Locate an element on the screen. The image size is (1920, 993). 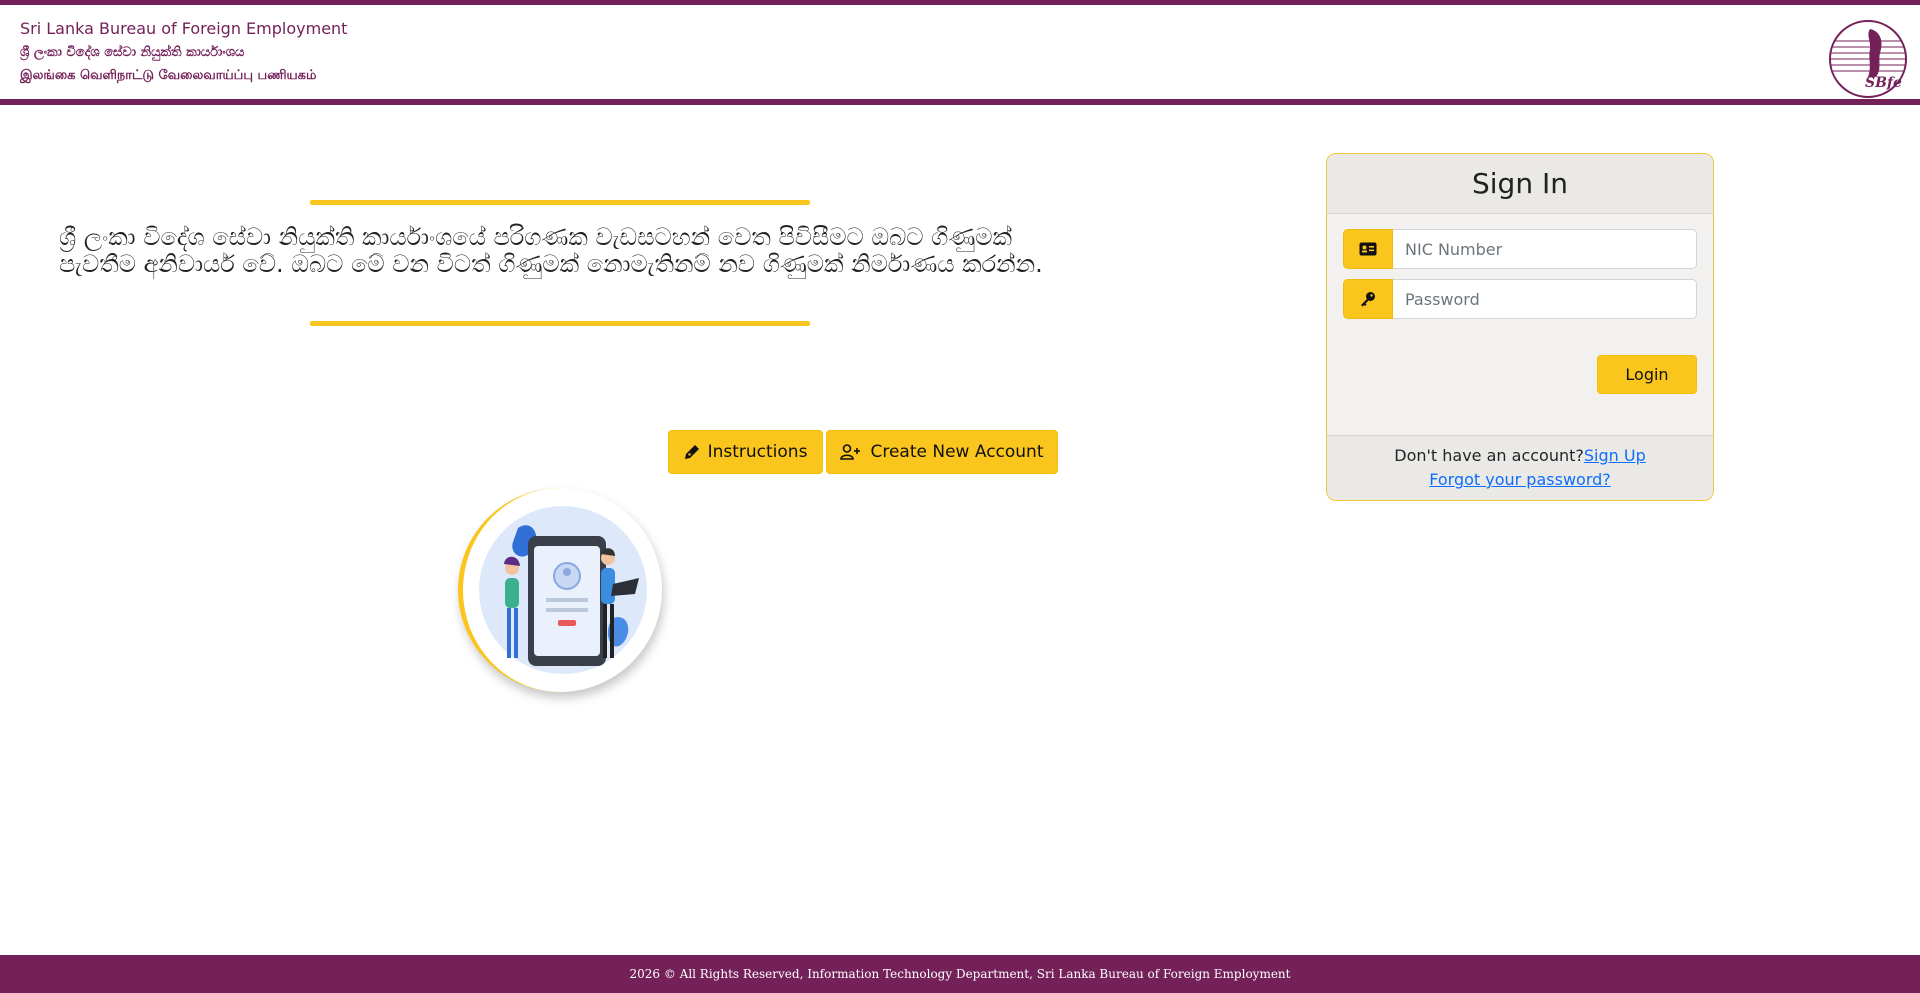
sign-in-title: Sign In is located at coordinates (1520, 184).